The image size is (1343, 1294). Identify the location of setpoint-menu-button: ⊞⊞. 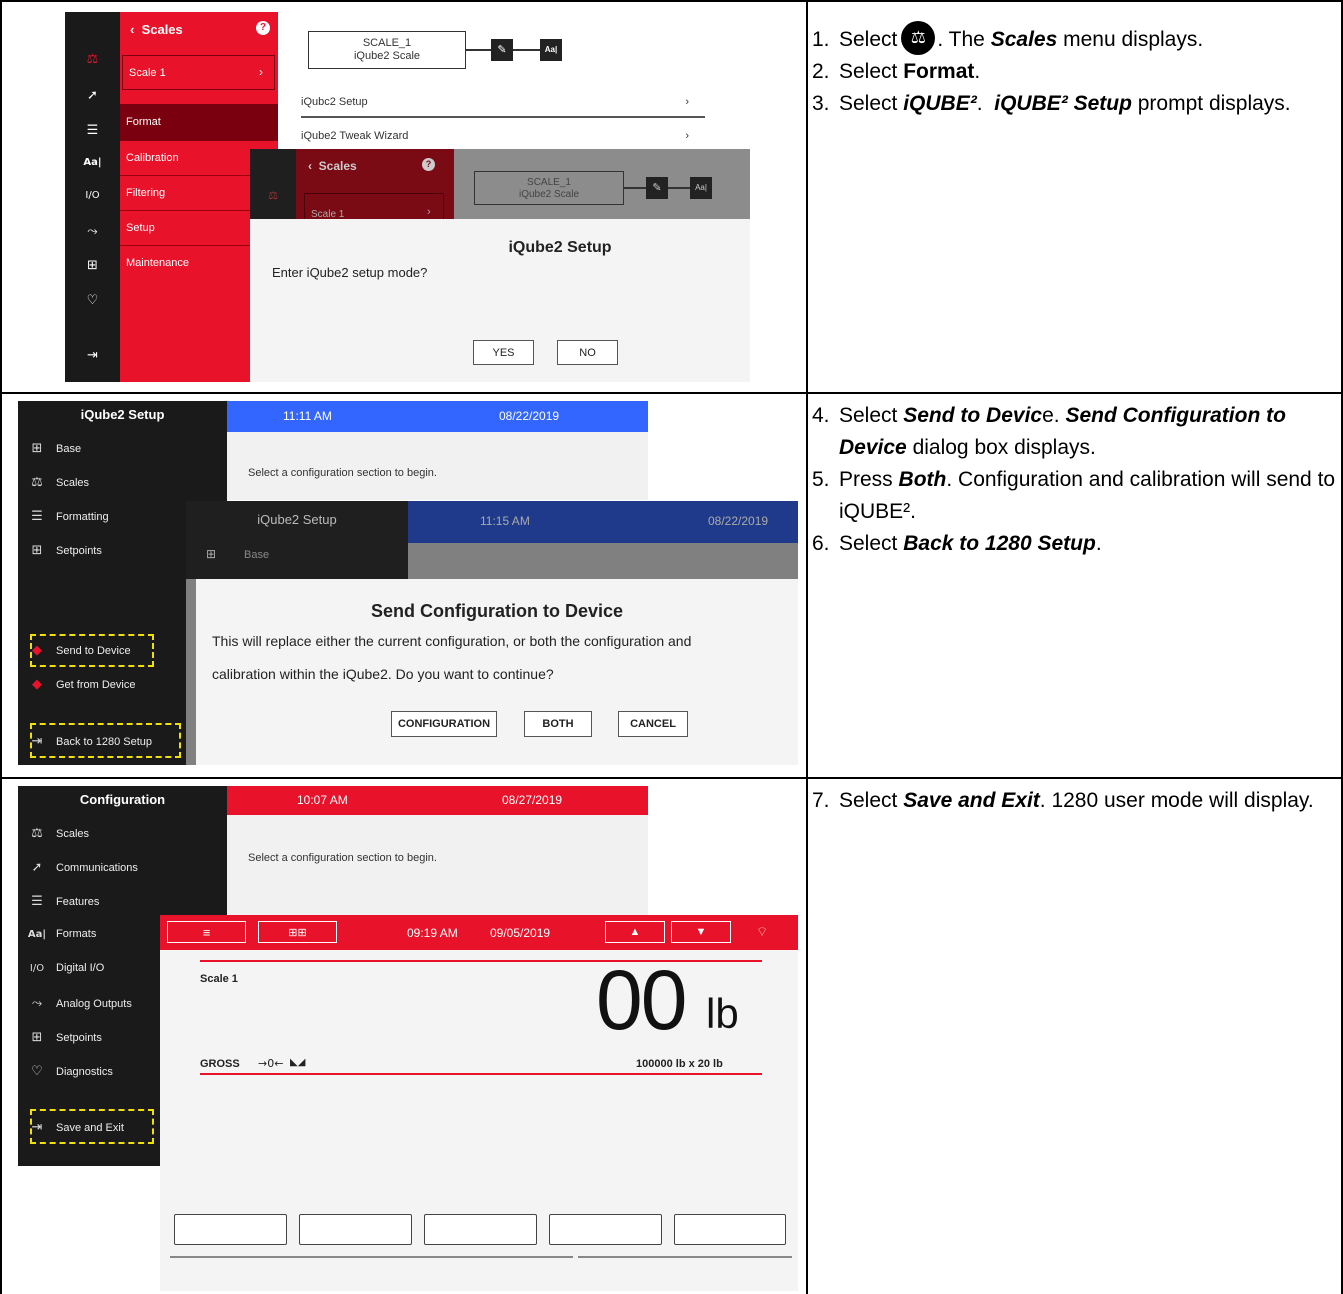
(297, 932).